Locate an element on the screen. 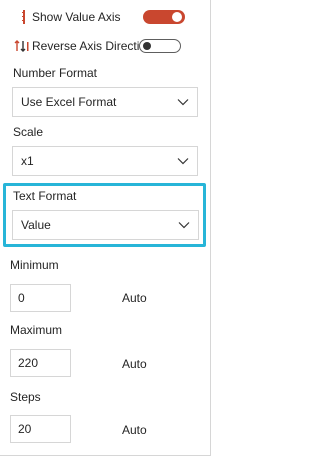 The image size is (320, 456). minimum-auto-label: Auto is located at coordinates (134, 298).